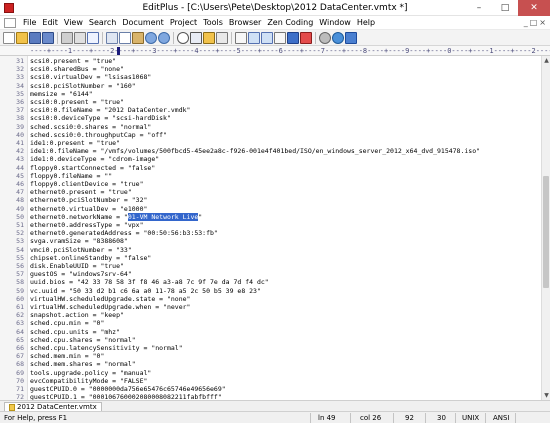  I want to click on code-line-text: snapshot.action = "keep", so click(77, 315).